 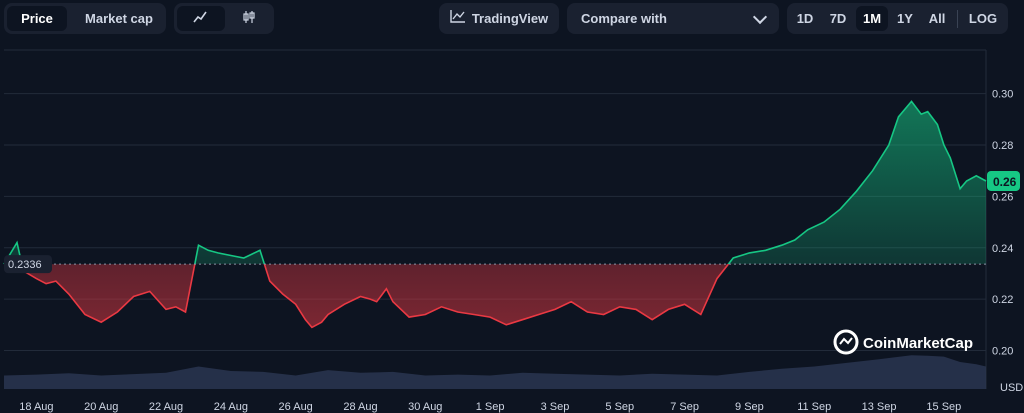 What do you see at coordinates (1002, 249) in the screenshot?
I see `y-tick-label: 0.24` at bounding box center [1002, 249].